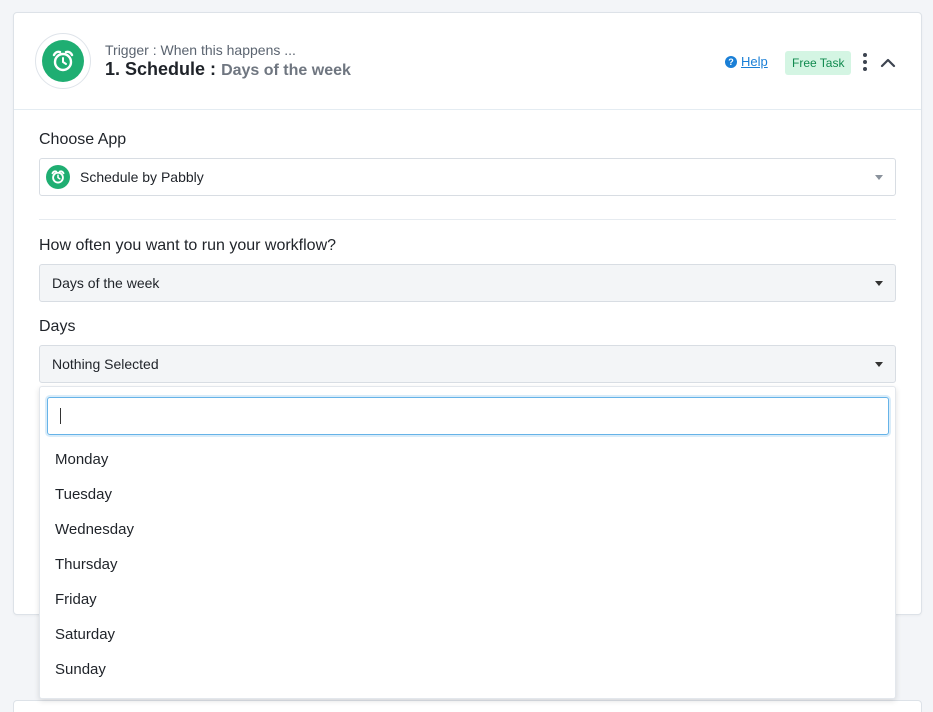 The height and width of the screenshot is (712, 933). I want to click on text-cursor, so click(60, 416).